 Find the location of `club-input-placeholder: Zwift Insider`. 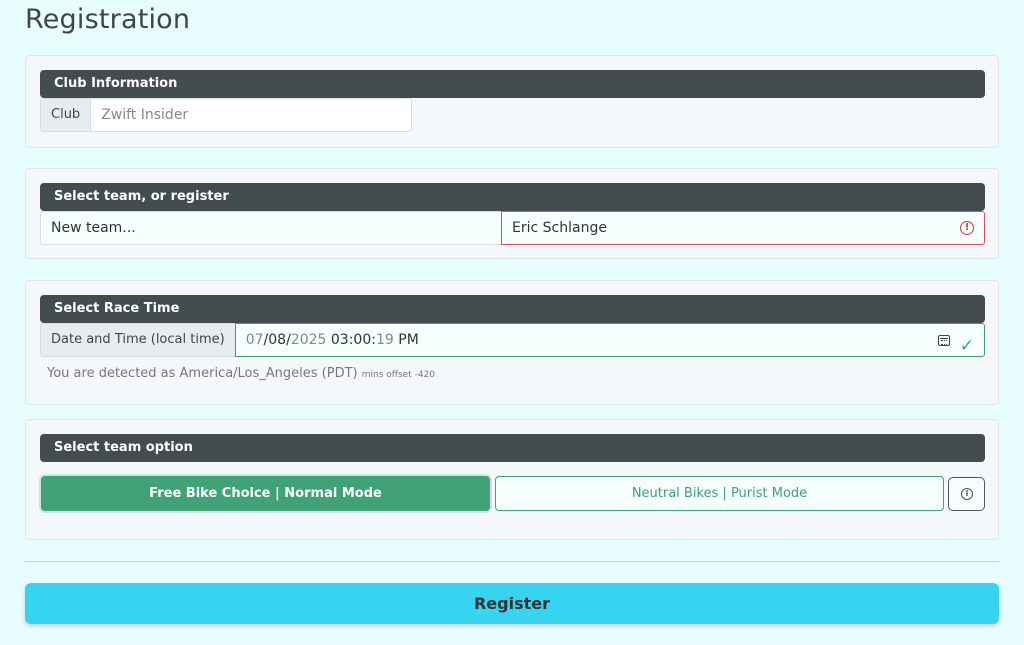

club-input-placeholder: Zwift Insider is located at coordinates (145, 115).